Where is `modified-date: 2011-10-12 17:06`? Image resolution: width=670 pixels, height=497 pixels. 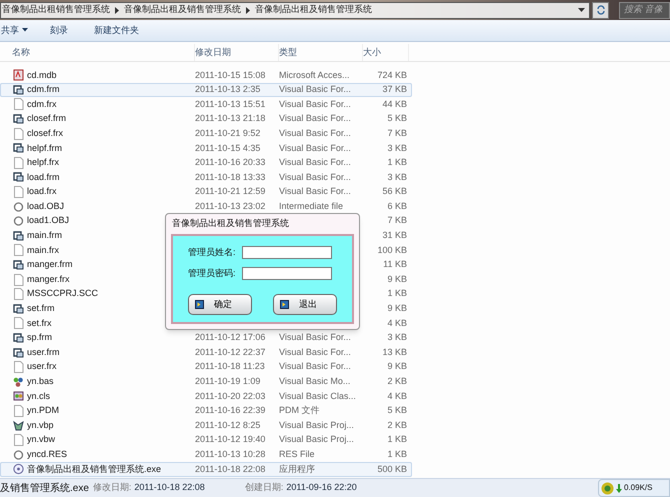
modified-date: 2011-10-12 17:06 is located at coordinates (230, 337).